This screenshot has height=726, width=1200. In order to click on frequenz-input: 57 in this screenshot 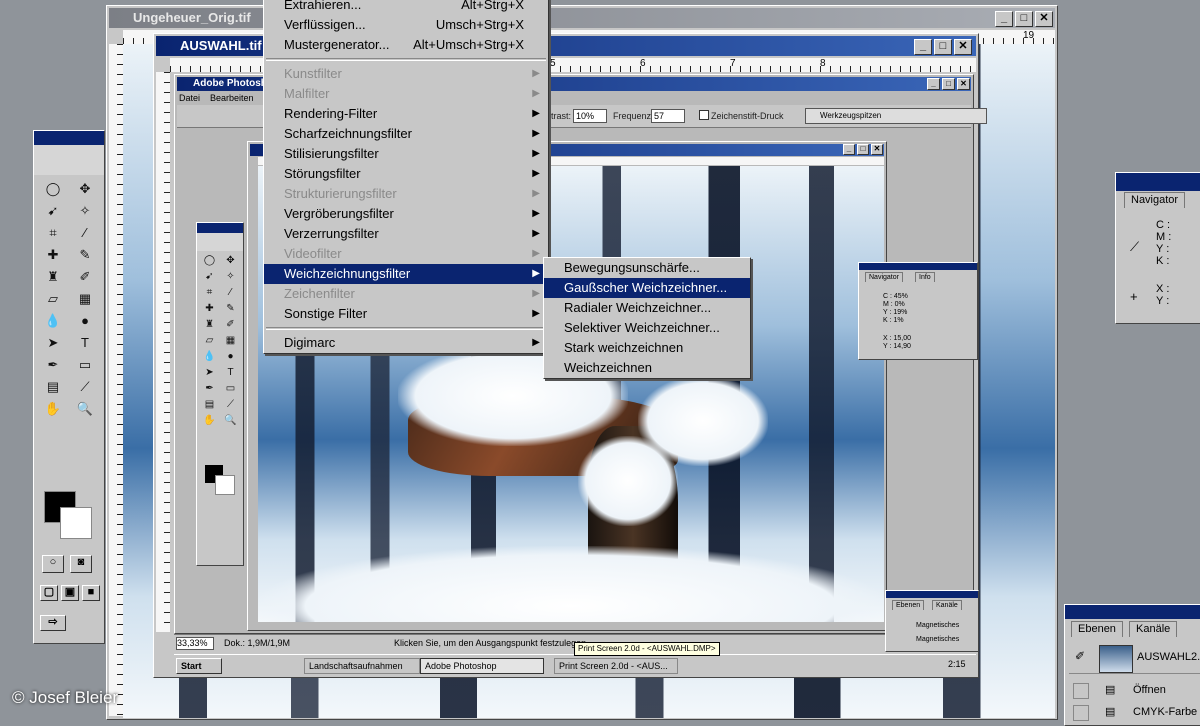, I will do `click(668, 116)`.